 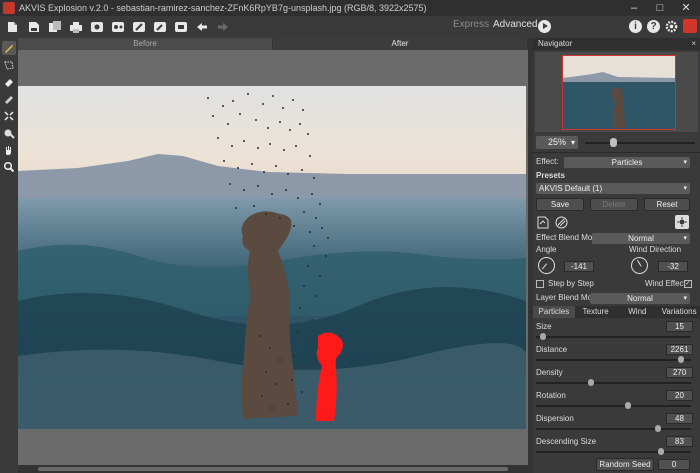 I want to click on tab-texture: Texture, so click(x=596, y=312).